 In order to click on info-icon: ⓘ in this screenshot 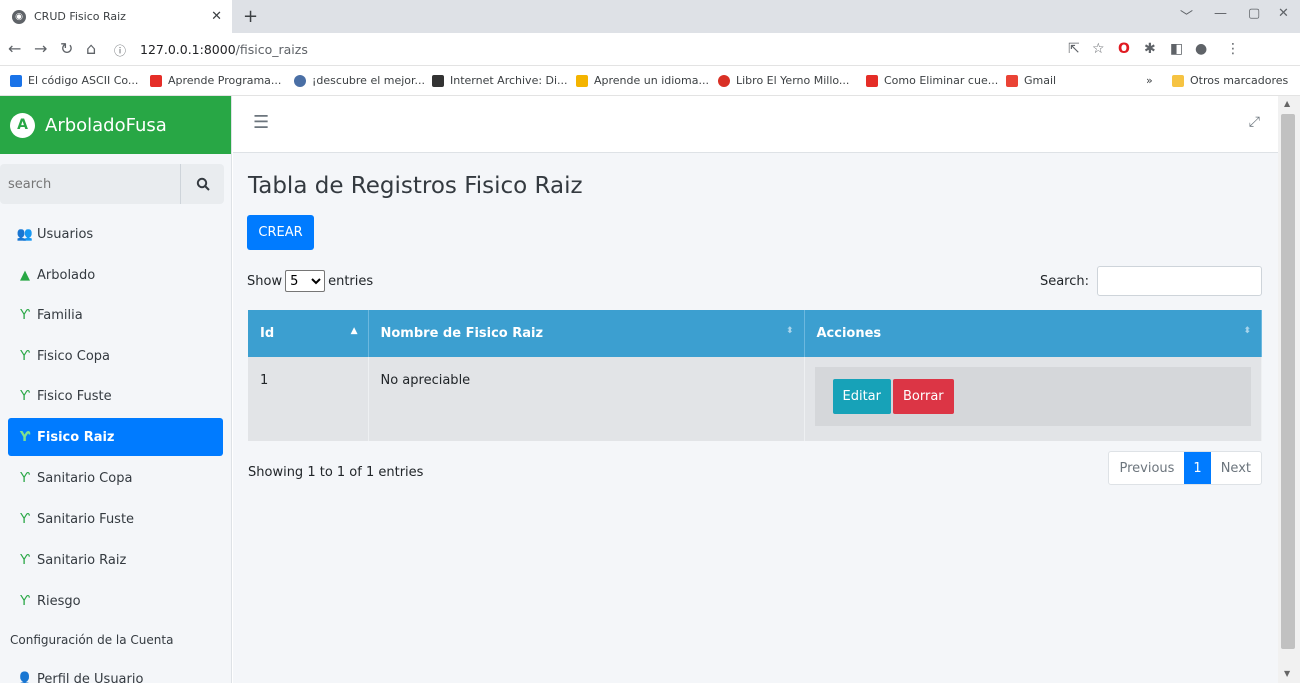, I will do `click(120, 50)`.